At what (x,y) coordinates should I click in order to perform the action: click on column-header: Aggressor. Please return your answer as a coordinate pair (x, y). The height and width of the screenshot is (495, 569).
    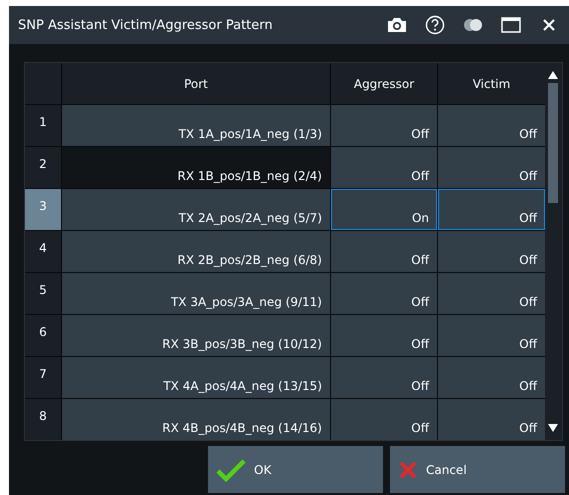
    Looking at the image, I should click on (384, 83).